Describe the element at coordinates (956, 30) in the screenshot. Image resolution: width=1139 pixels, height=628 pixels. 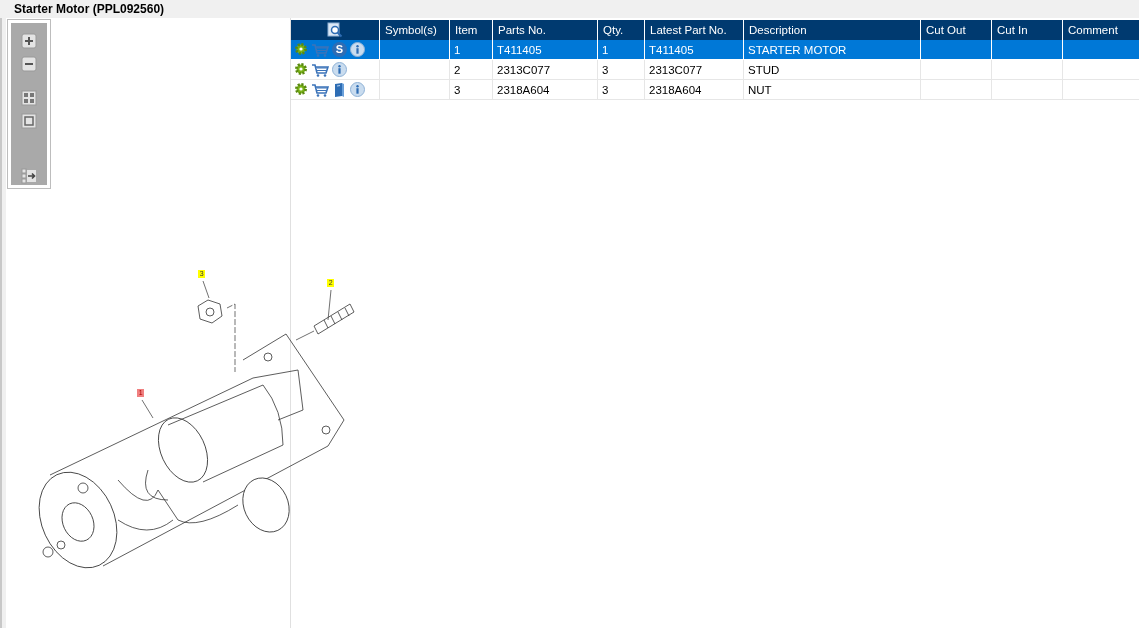
I see `column-header: Cut Out` at that location.